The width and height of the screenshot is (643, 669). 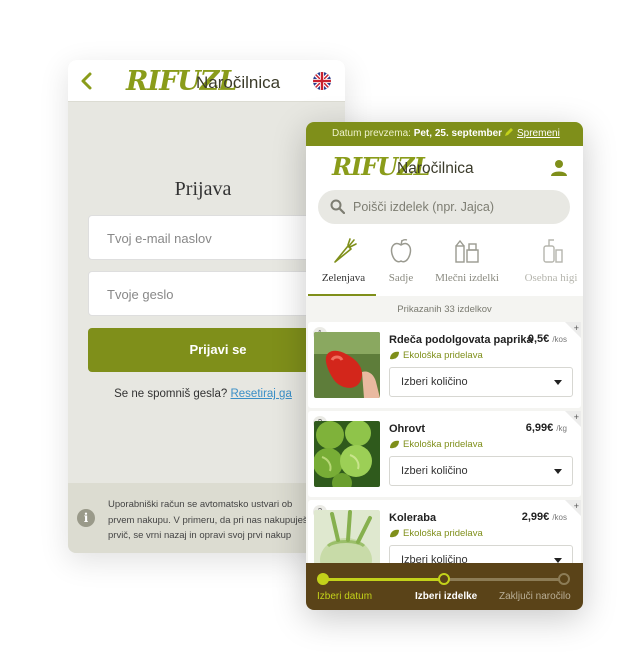 What do you see at coordinates (539, 428) in the screenshot?
I see `price-value: 6,99€` at bounding box center [539, 428].